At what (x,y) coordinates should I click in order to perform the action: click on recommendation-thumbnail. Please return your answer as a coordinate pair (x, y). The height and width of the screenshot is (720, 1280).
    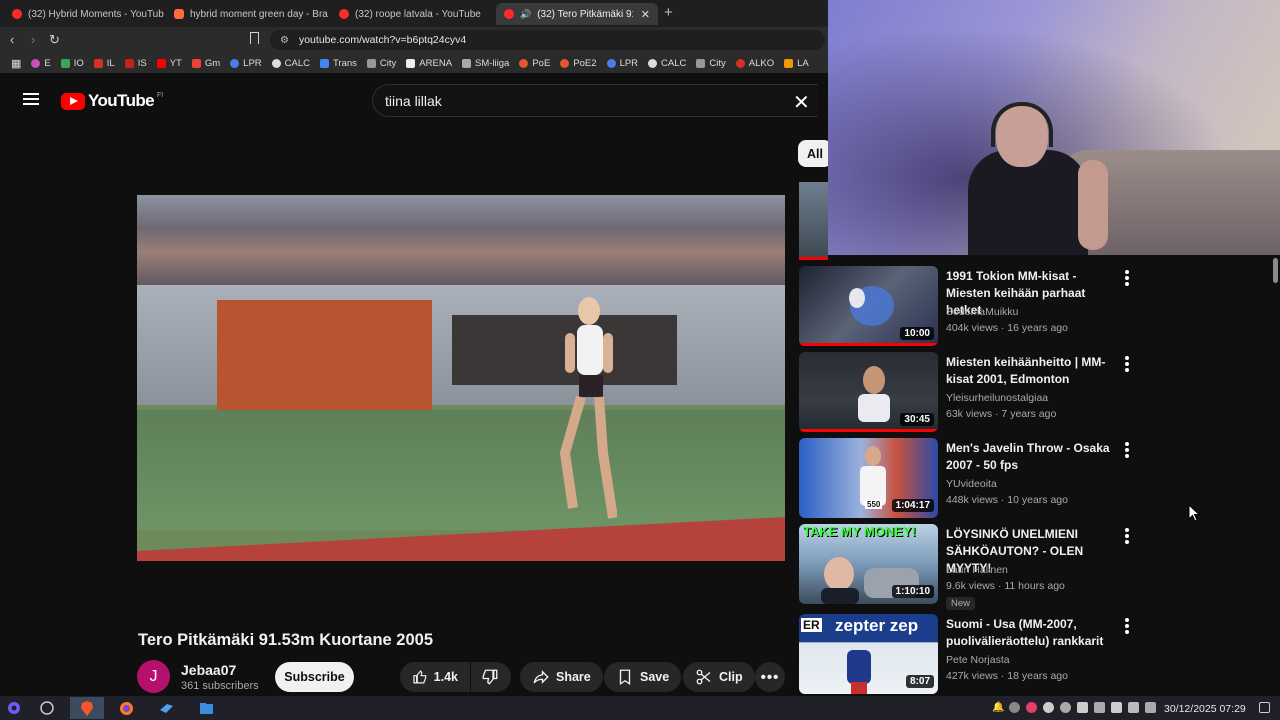
    Looking at the image, I should click on (813, 221).